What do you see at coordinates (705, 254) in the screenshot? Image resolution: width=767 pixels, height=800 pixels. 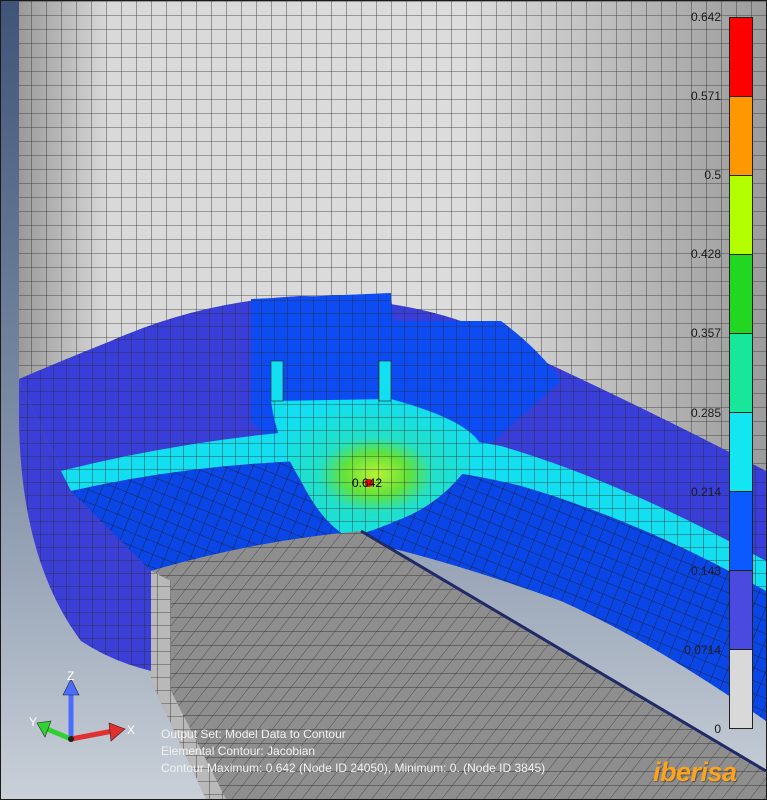 I see `legend-label: 0.428` at bounding box center [705, 254].